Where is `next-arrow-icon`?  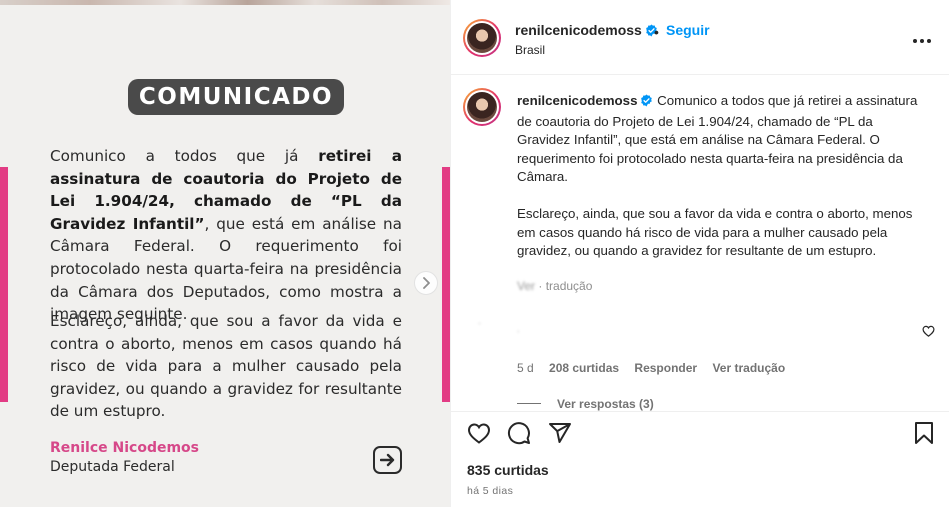 next-arrow-icon is located at coordinates (426, 283).